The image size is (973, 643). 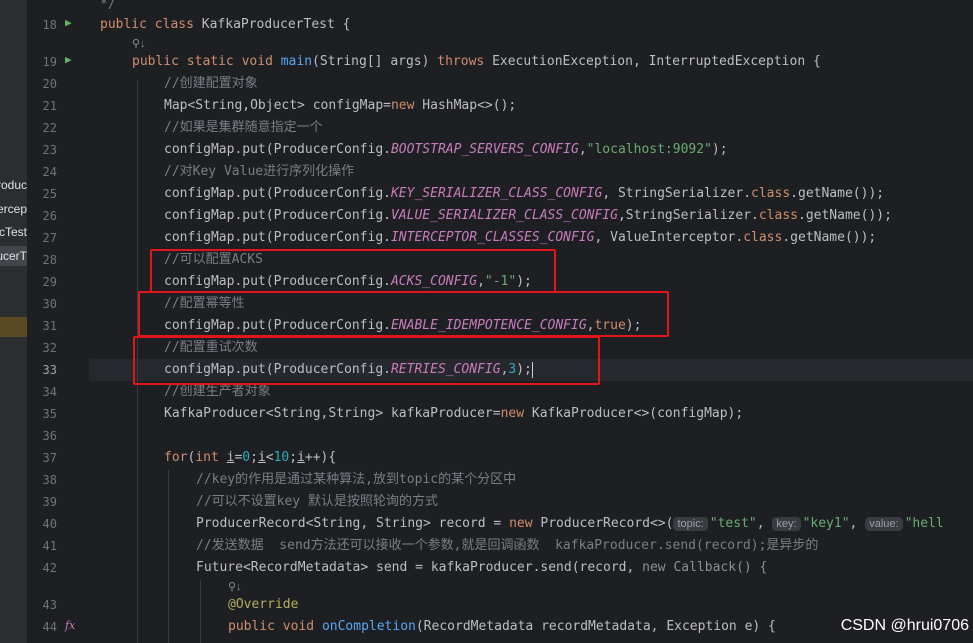 What do you see at coordinates (690, 524) in the screenshot?
I see `param-hint: topic:` at bounding box center [690, 524].